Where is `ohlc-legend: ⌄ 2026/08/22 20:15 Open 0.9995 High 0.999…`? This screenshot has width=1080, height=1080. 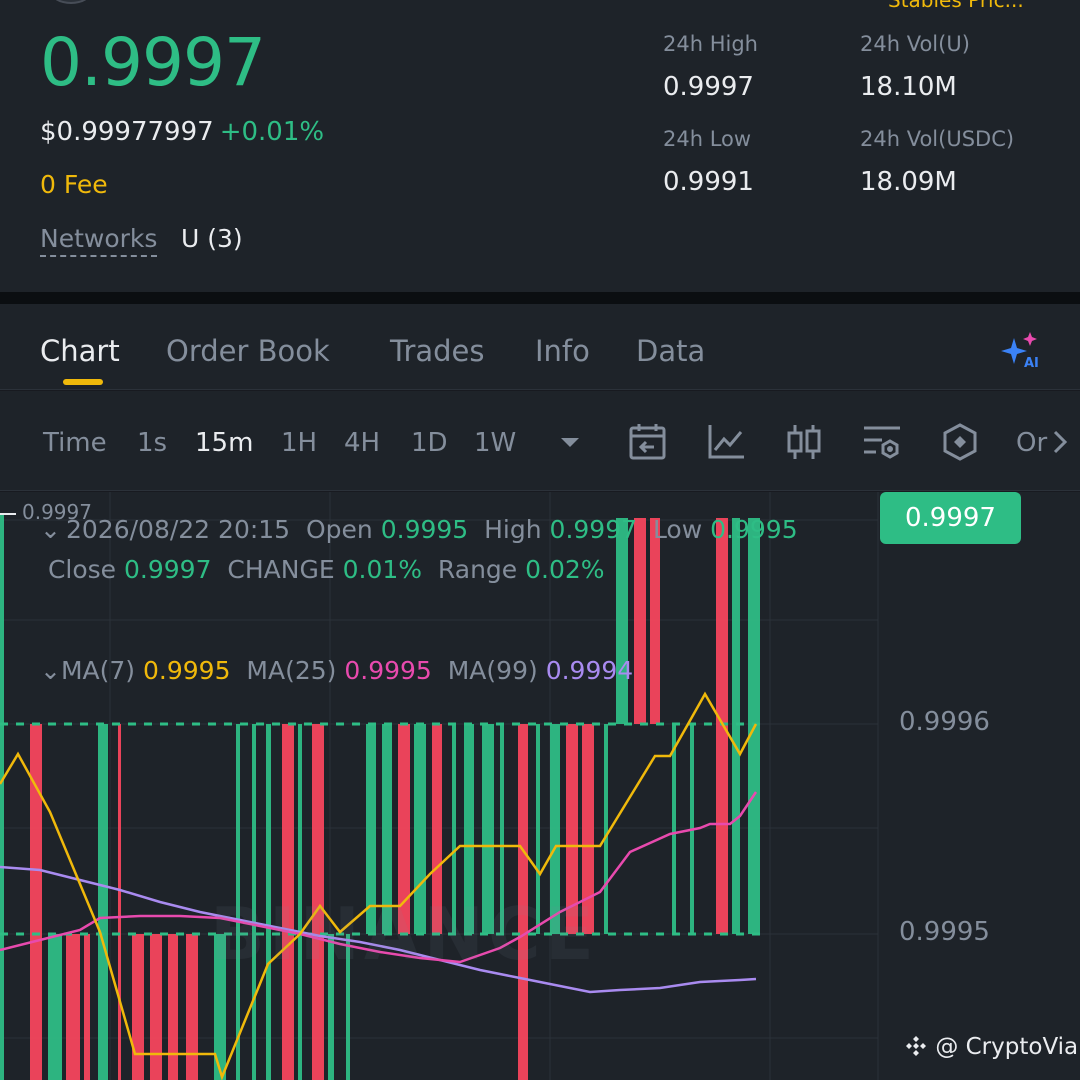
ohlc-legend: ⌄ 2026/08/22 20:15 Open 0.9995 High 0.999… is located at coordinates (435, 550).